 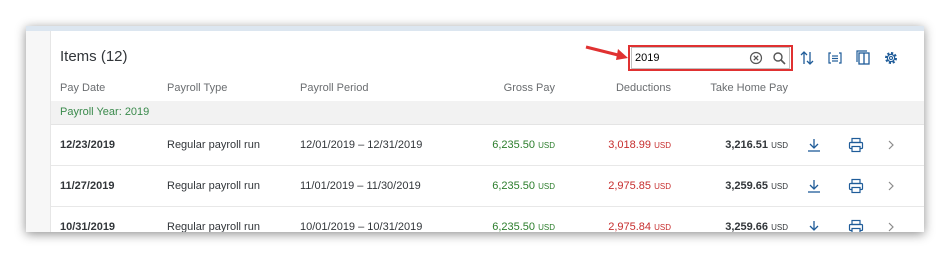 What do you see at coordinates (361, 145) in the screenshot?
I see `payroll-period: 12/01/2019 – 12/31/2019` at bounding box center [361, 145].